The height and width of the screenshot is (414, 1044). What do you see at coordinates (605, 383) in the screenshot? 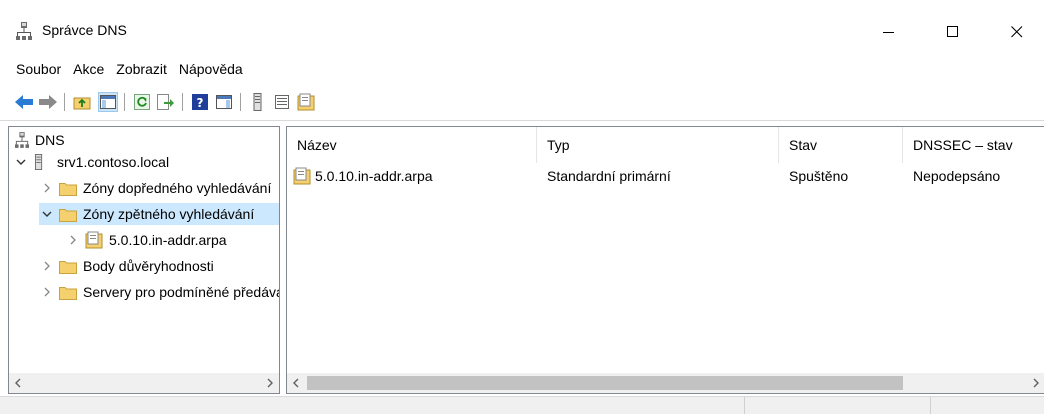
I see `scroll-thumb` at bounding box center [605, 383].